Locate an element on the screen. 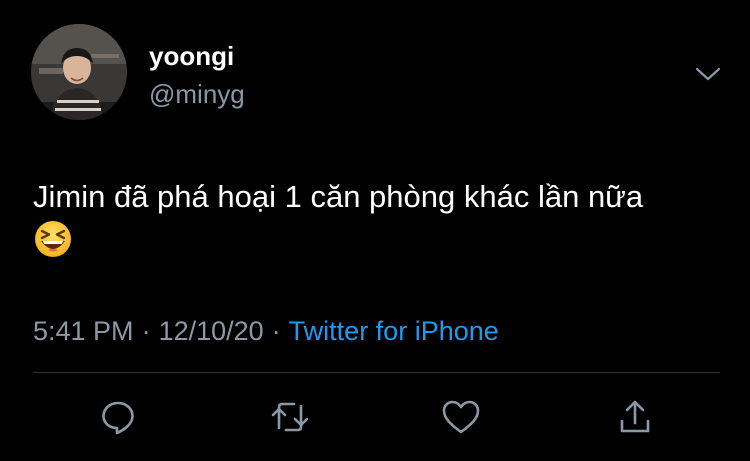  reply-button is located at coordinates (118, 417).